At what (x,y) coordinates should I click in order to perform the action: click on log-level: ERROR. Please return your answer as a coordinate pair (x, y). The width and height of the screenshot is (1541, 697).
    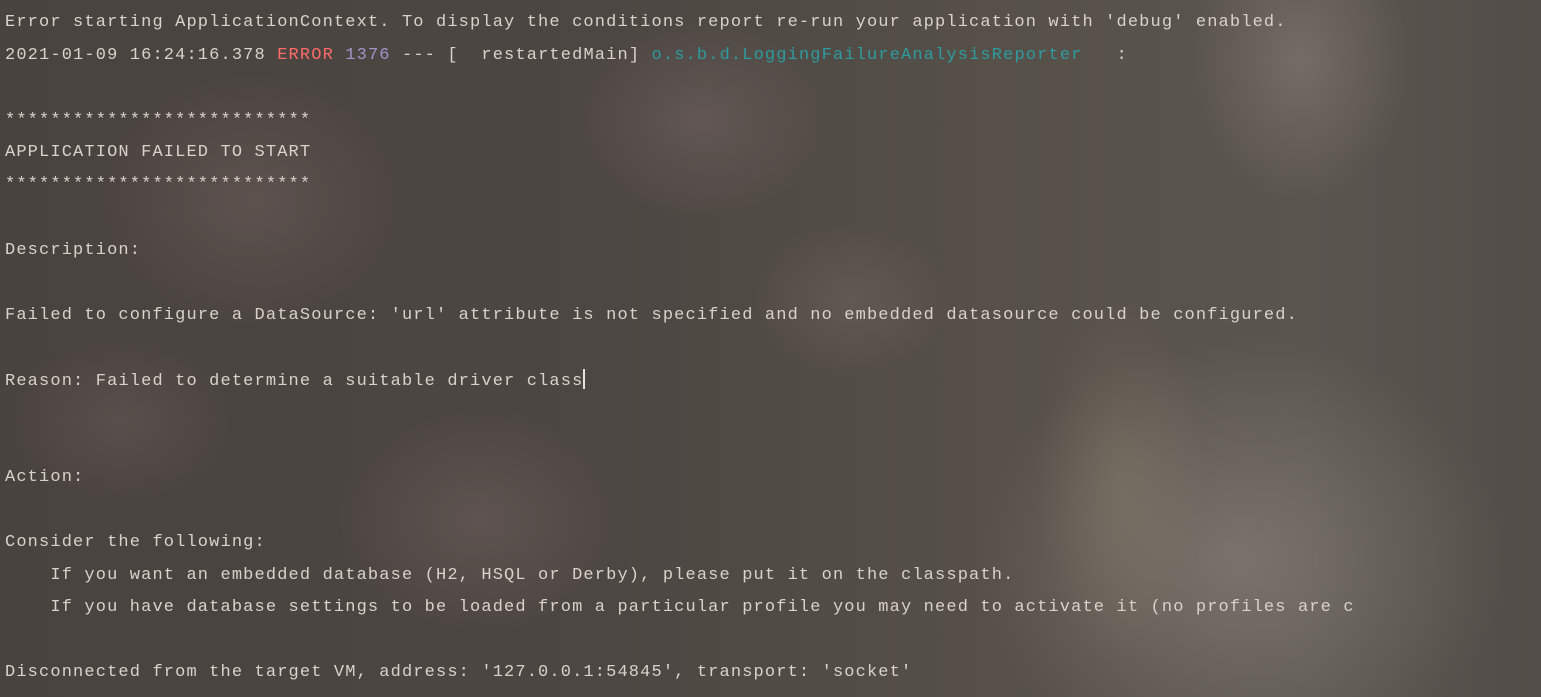
    Looking at the image, I should click on (305, 55).